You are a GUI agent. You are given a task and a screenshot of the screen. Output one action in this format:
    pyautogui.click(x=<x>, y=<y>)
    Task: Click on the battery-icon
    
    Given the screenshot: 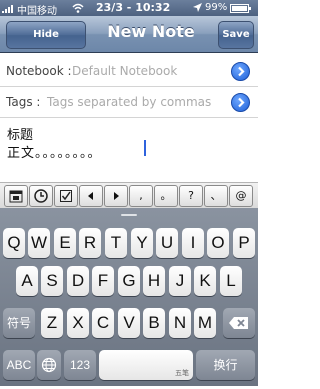 What is the action you would take?
    pyautogui.click(x=241, y=10)
    